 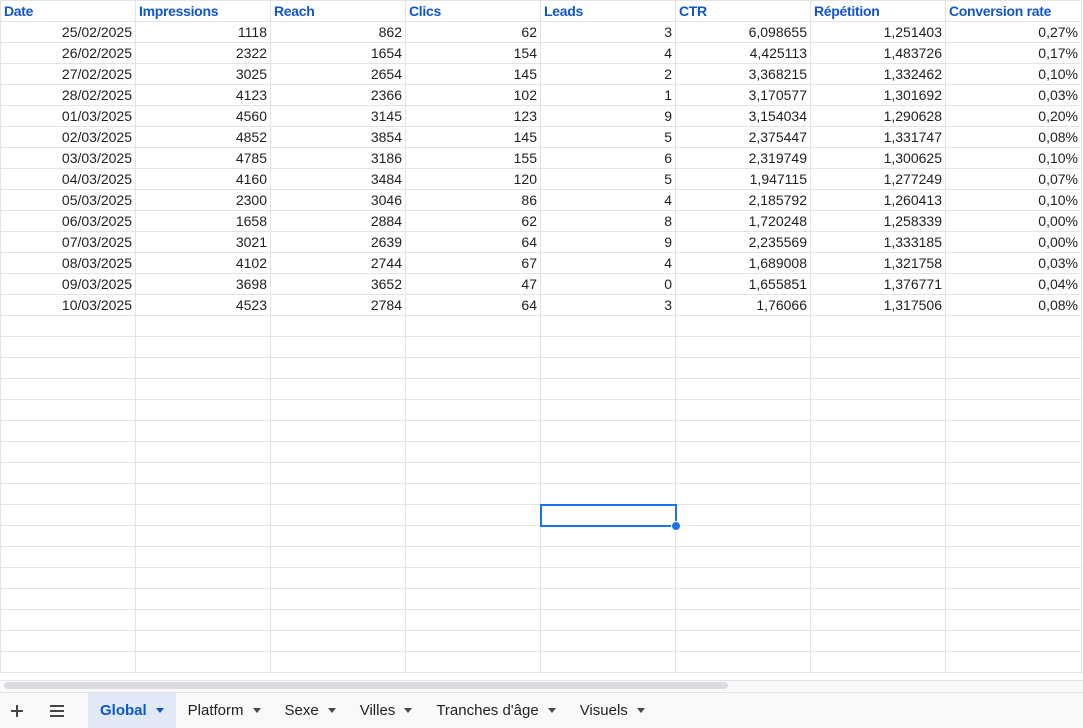 I want to click on table-cell: 4160, so click(x=203, y=179).